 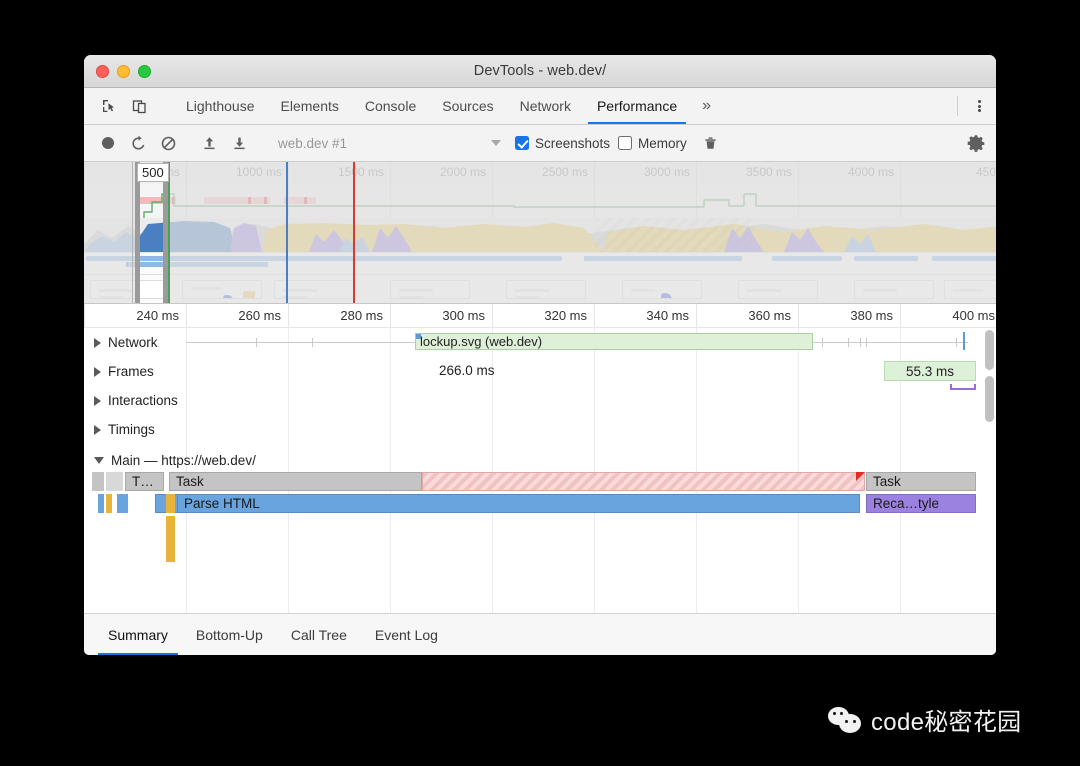 I want to click on network-event-marker, so click(x=964, y=341).